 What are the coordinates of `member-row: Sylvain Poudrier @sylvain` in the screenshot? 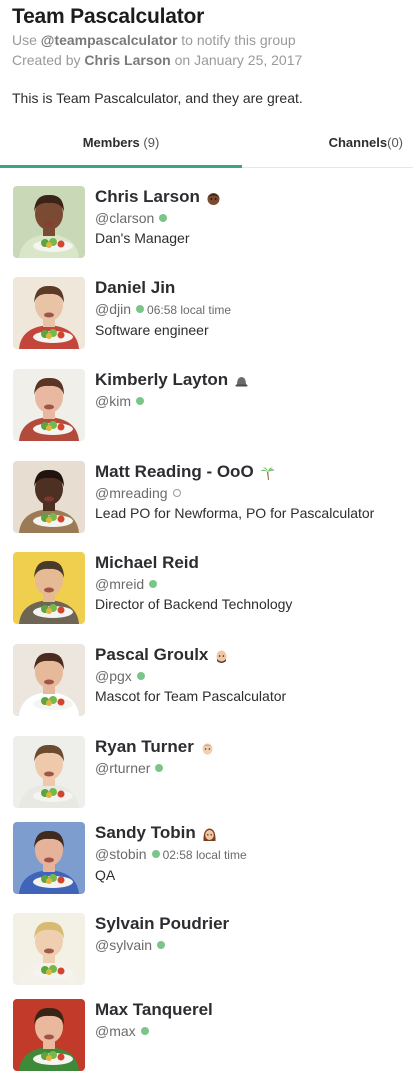 It's located at (206, 956).